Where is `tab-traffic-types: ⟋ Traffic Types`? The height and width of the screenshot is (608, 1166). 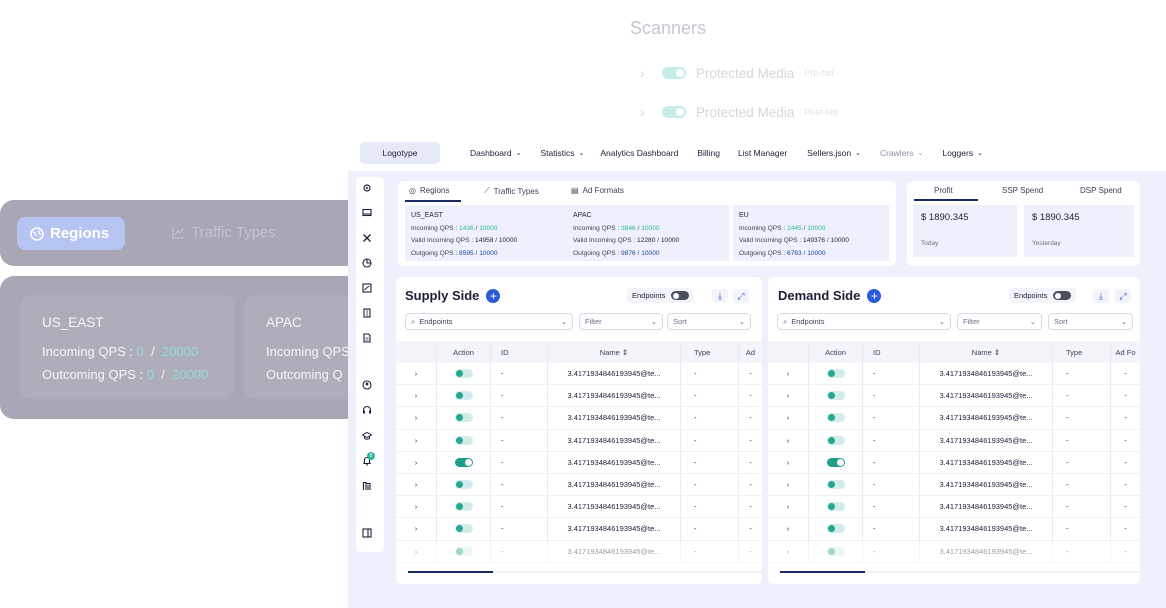
tab-traffic-types: ⟋ Traffic Types is located at coordinates (511, 191).